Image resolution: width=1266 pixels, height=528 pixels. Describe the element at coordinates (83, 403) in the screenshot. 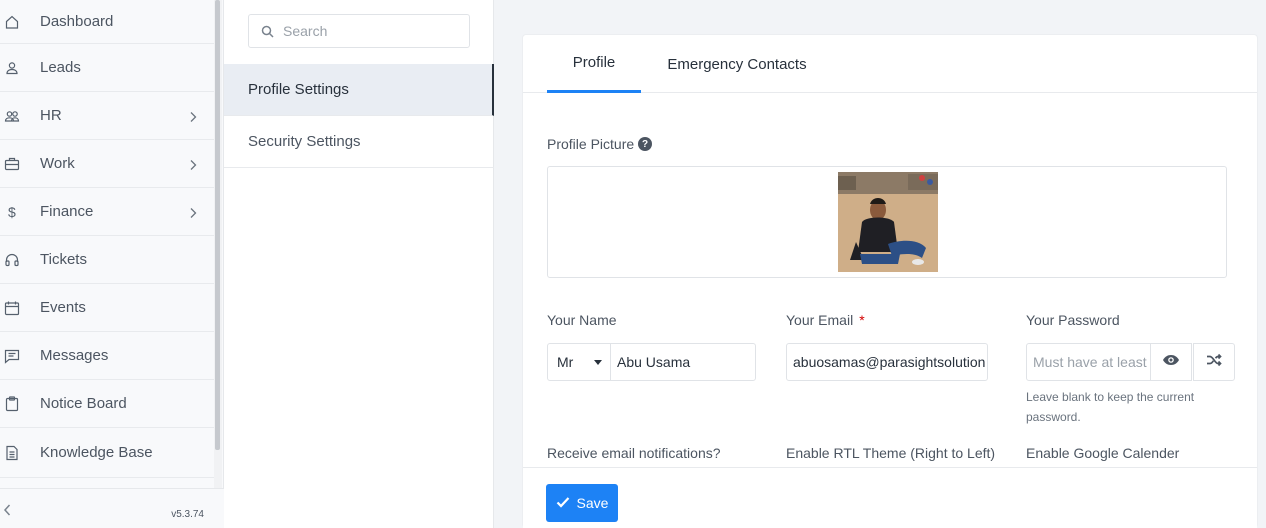

I see `sidebar-item-label: Notice Board` at that location.